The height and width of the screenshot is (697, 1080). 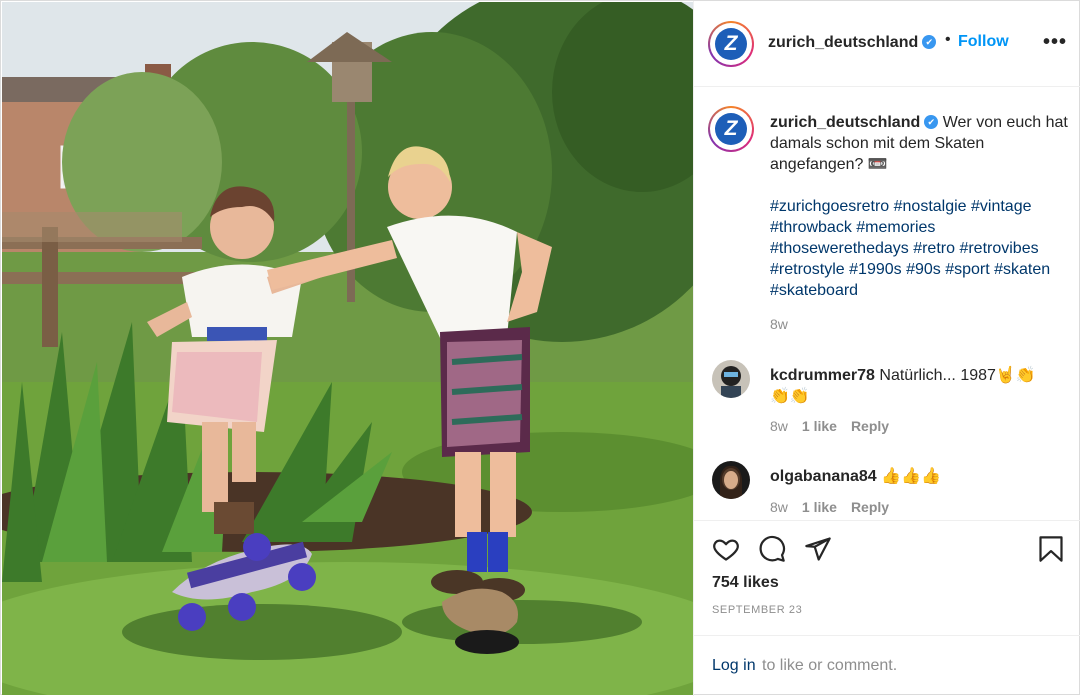 I want to click on avatar: Z, so click(x=731, y=44).